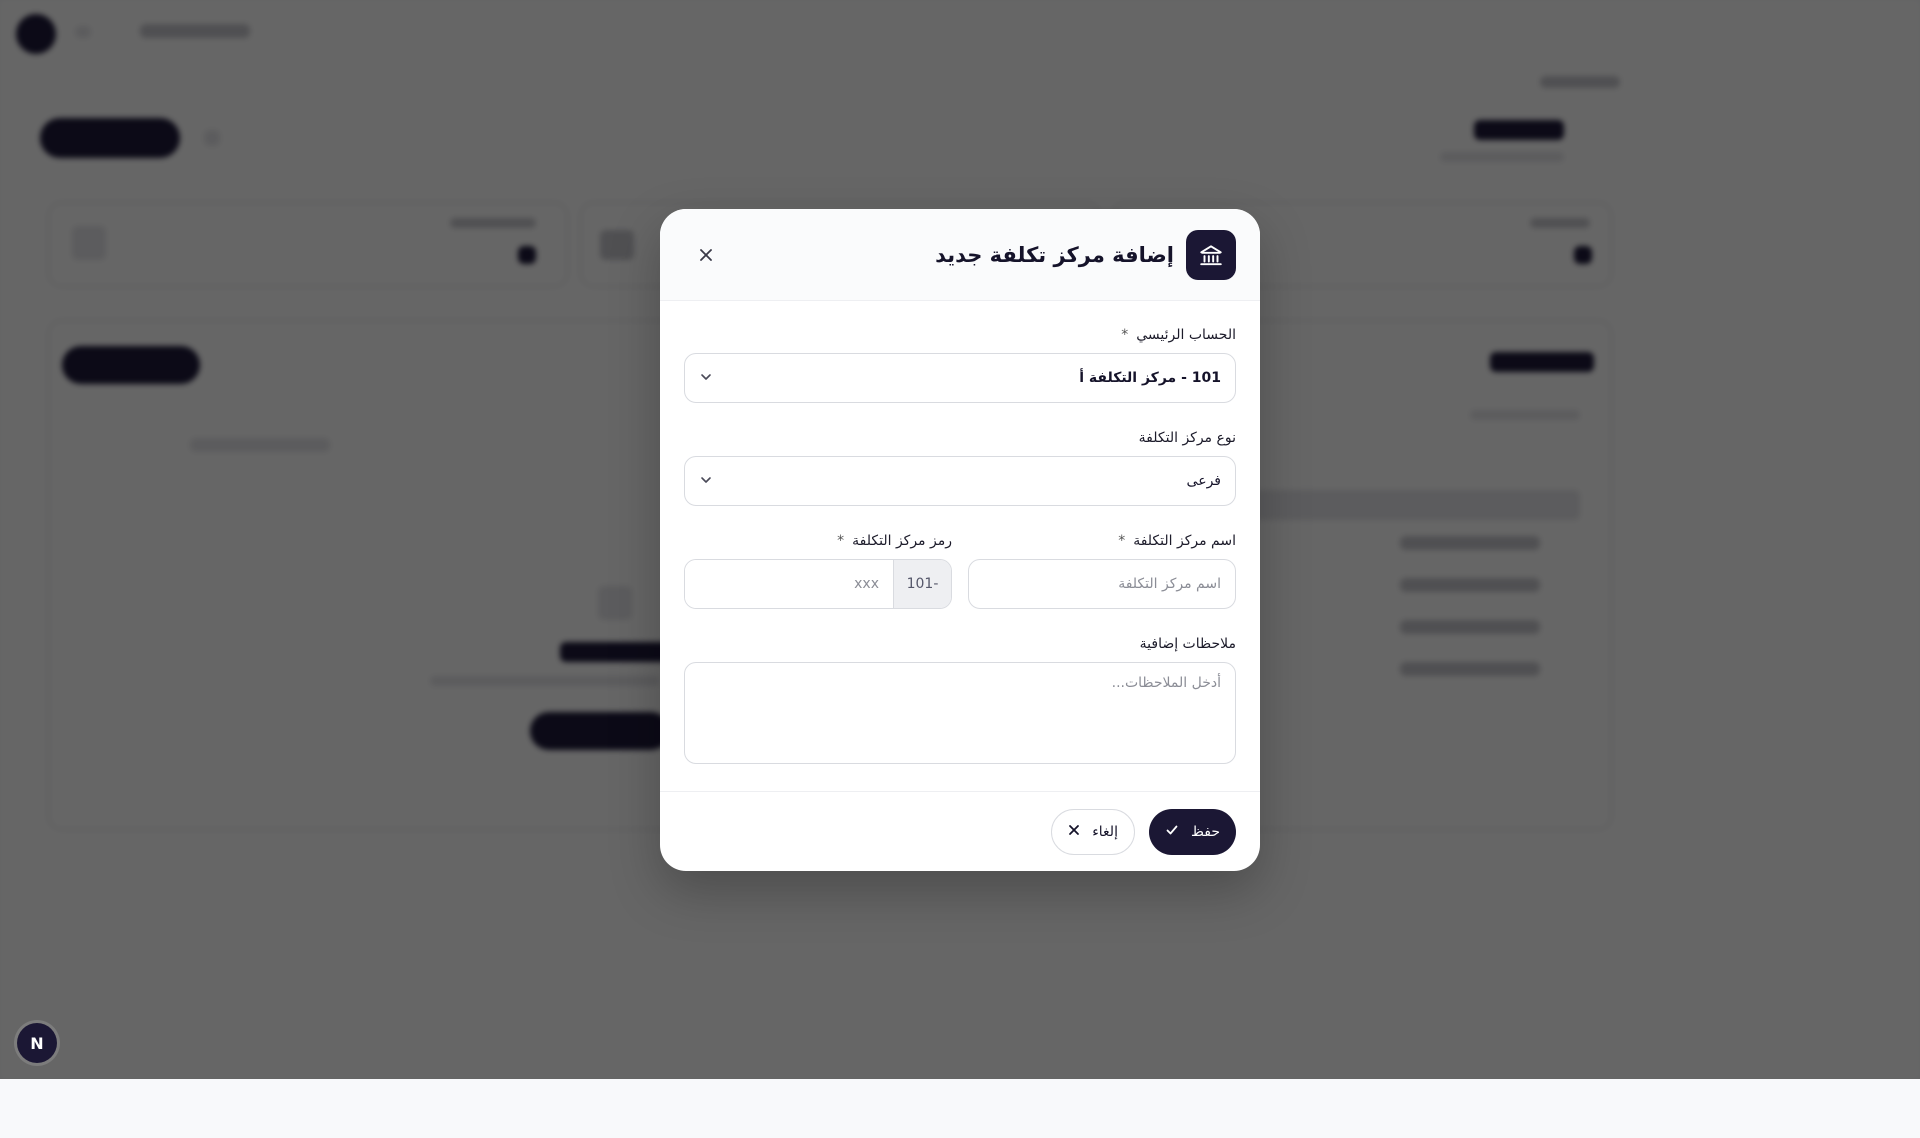 Image resolution: width=1920 pixels, height=1138 pixels. I want to click on cancel-label: إلغاء, so click(1105, 831).